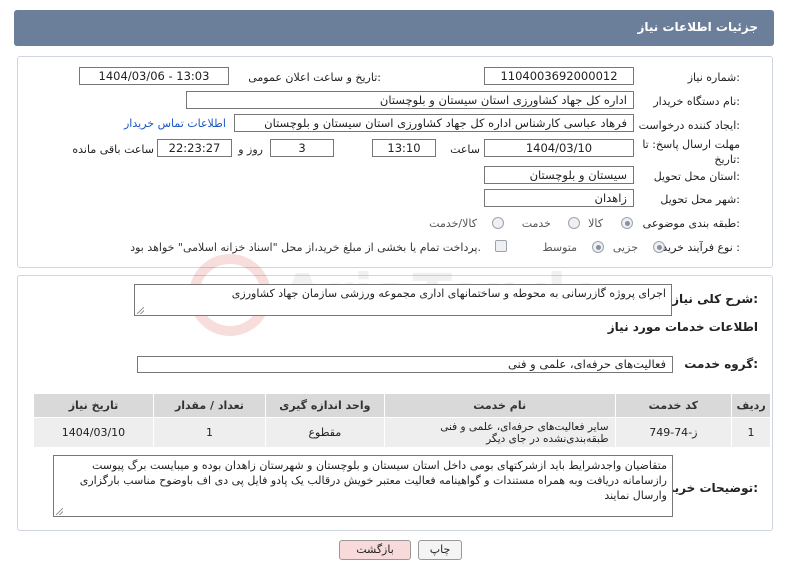 The image size is (788, 574). What do you see at coordinates (713, 77) in the screenshot?
I see `need-number-label: شماره نیاز:` at bounding box center [713, 77].